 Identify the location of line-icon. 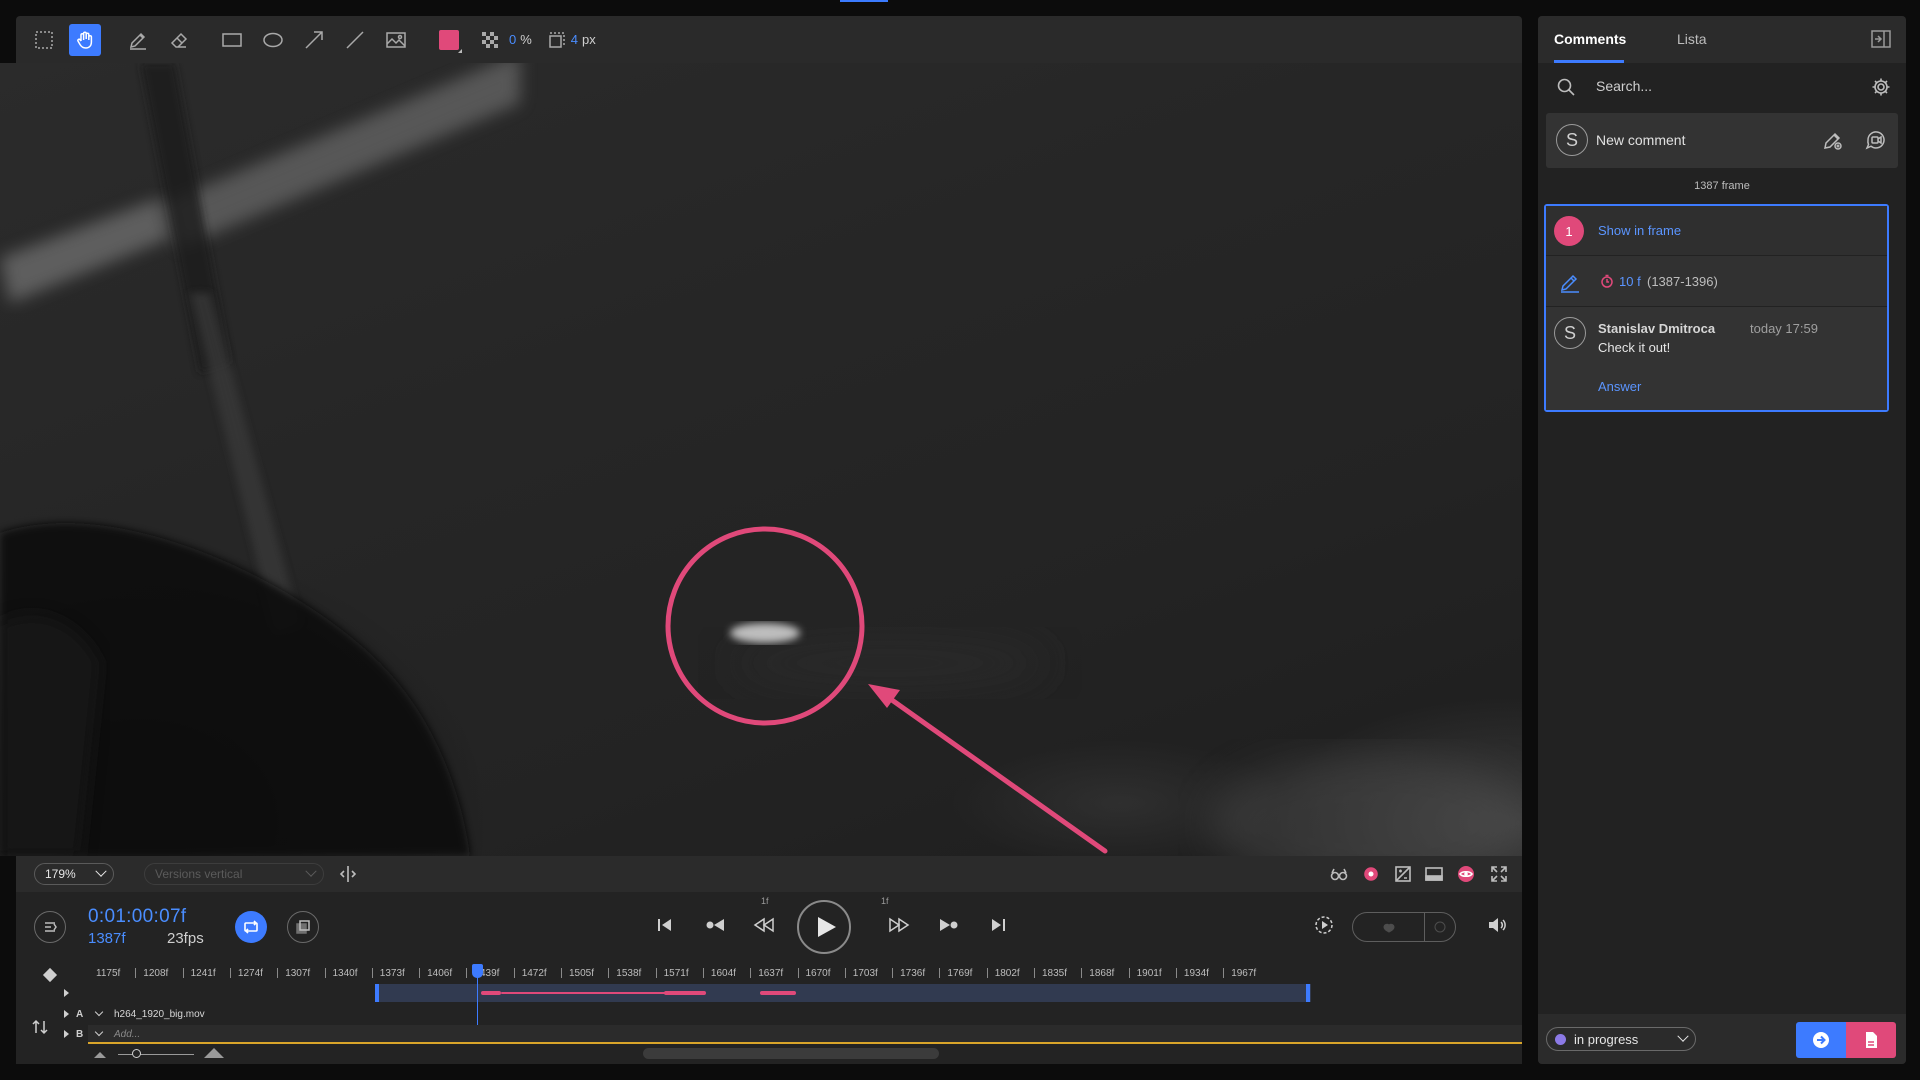
(355, 40).